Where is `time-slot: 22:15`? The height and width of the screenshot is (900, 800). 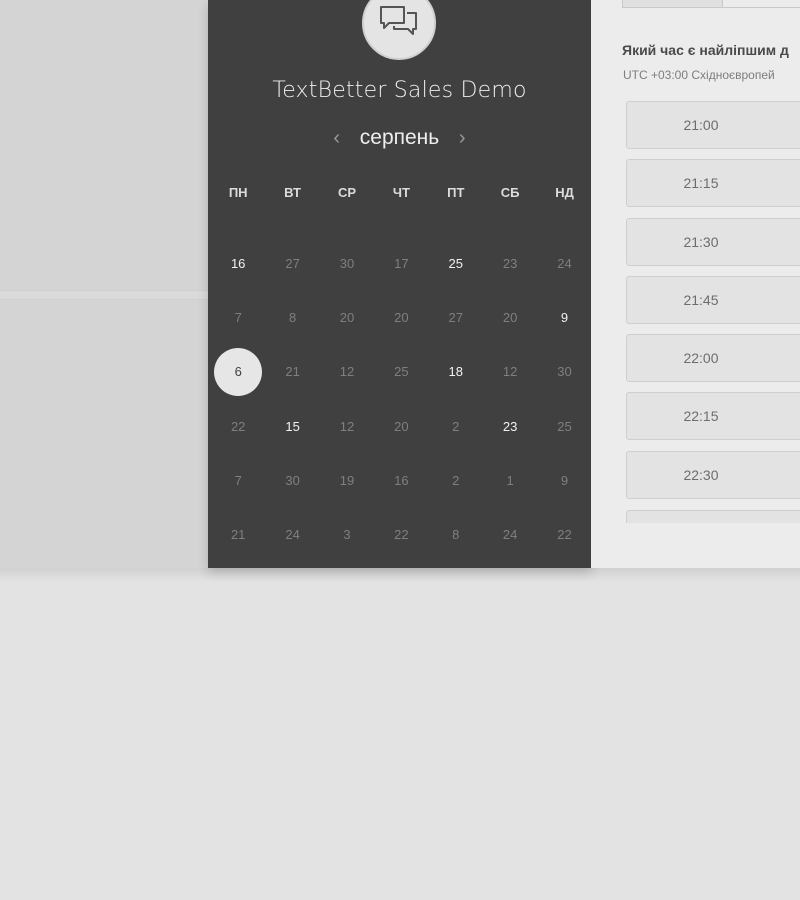 time-slot: 22:15 is located at coordinates (713, 416).